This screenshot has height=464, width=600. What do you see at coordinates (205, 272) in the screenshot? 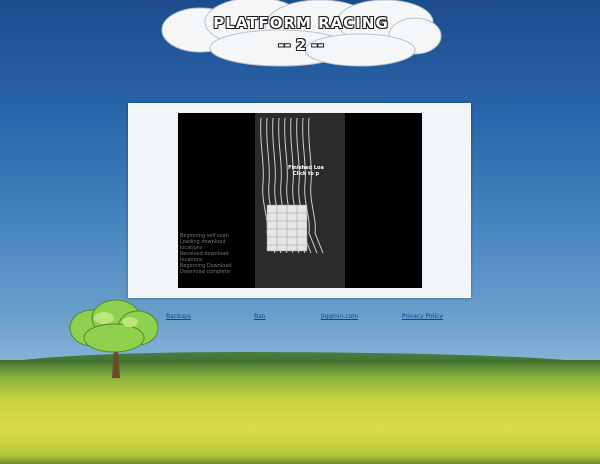
I see `log-line: Download complete` at bounding box center [205, 272].